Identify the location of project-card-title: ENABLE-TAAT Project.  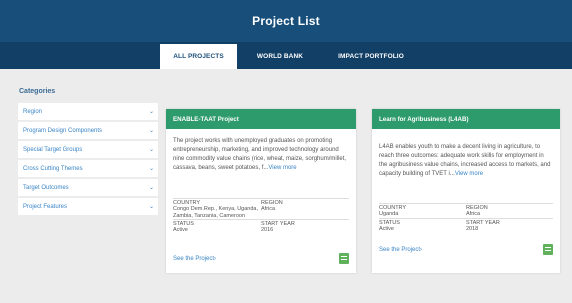
(261, 119).